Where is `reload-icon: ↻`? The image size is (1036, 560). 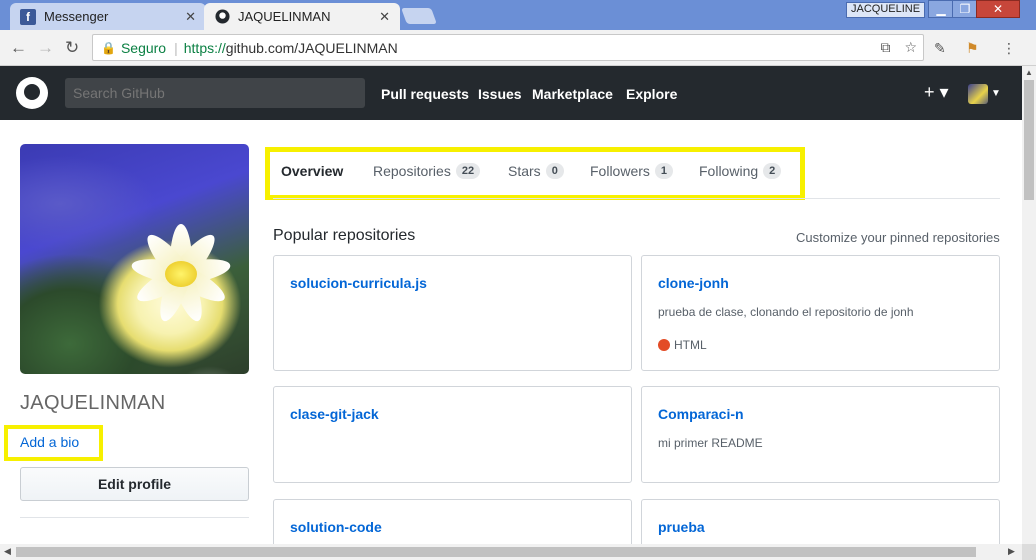 reload-icon: ↻ is located at coordinates (72, 48).